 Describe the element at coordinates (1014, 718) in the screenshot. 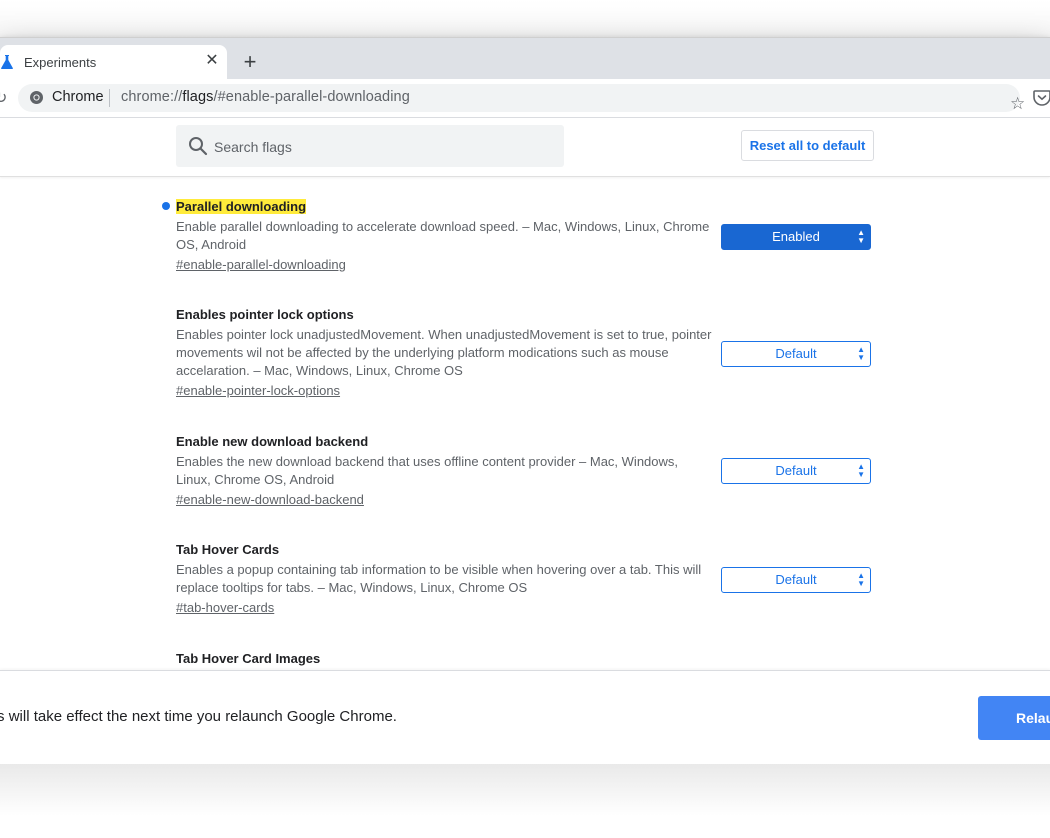

I see `relaunch-button: Relau` at that location.